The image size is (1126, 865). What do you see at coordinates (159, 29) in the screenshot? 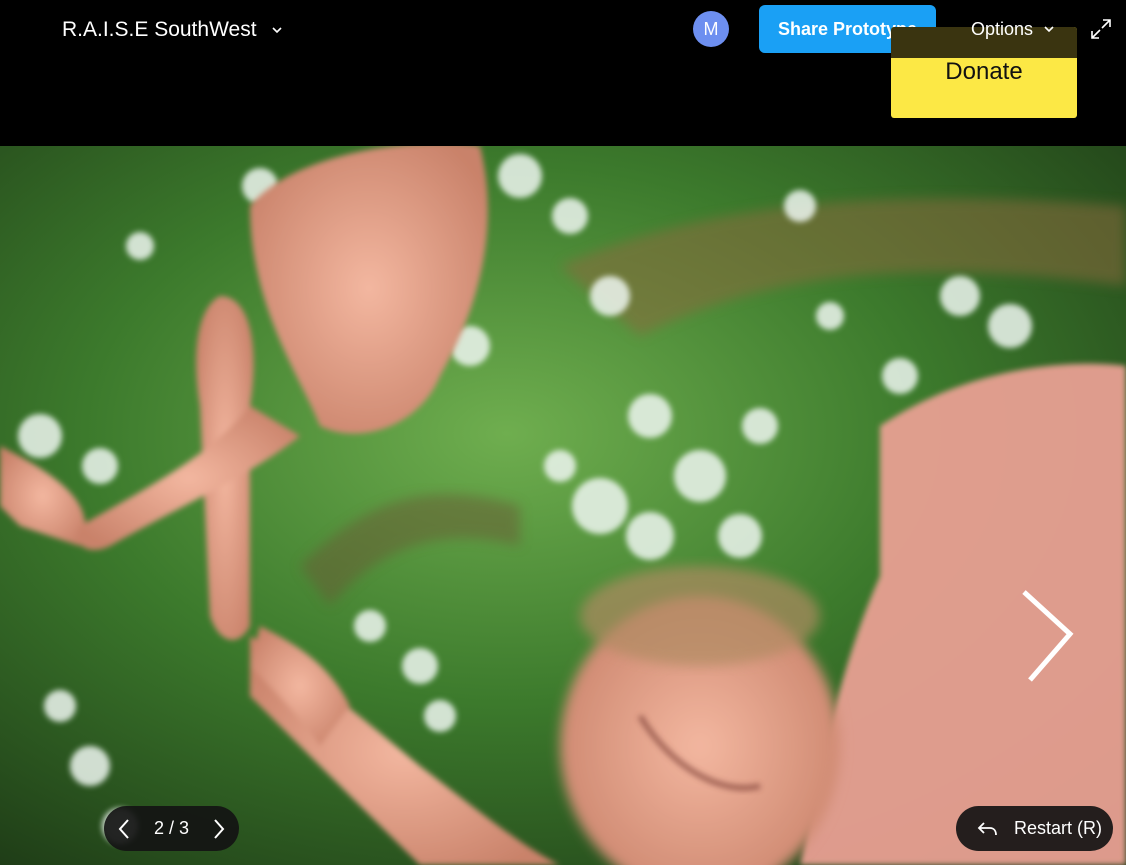
I see `project-title: R.A.I.S.E SouthWest` at bounding box center [159, 29].